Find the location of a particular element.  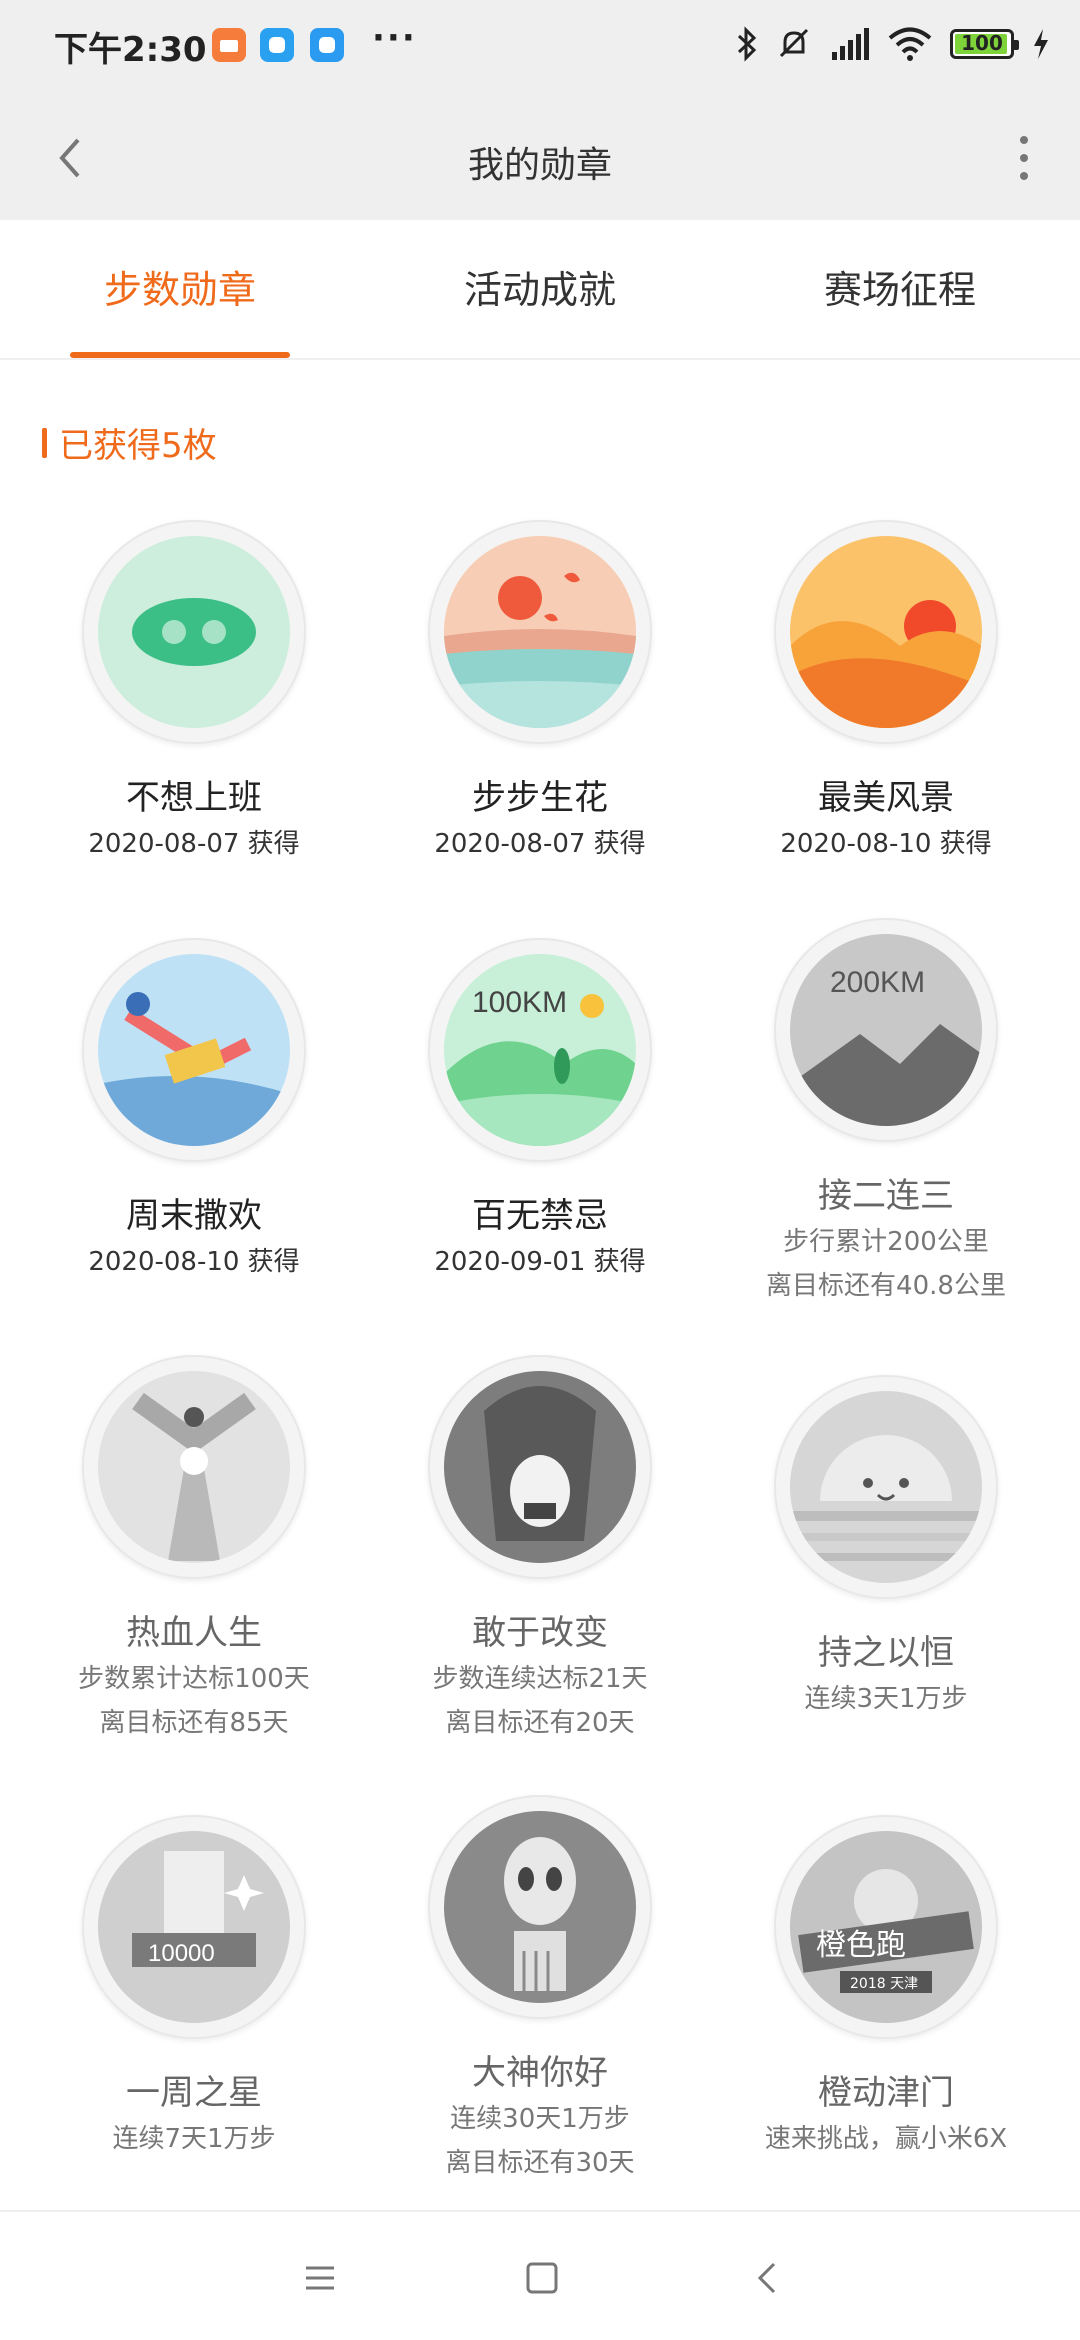

badge-name: 步步生花 is located at coordinates (540, 798).